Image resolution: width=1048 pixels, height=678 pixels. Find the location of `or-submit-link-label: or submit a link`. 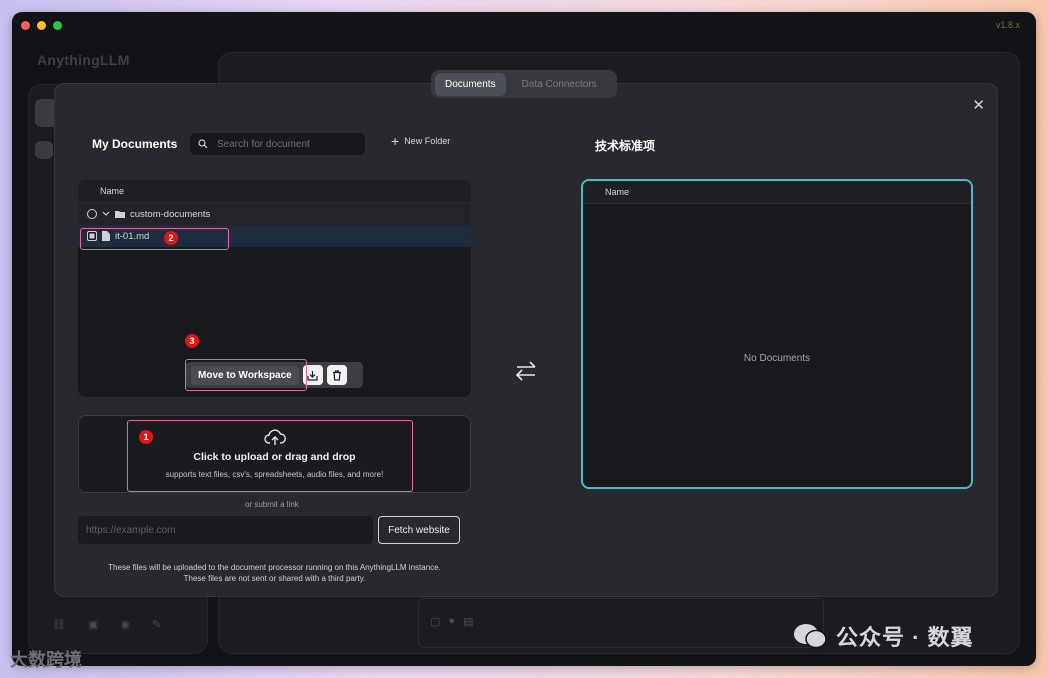

or-submit-link-label: or submit a link is located at coordinates (272, 504).